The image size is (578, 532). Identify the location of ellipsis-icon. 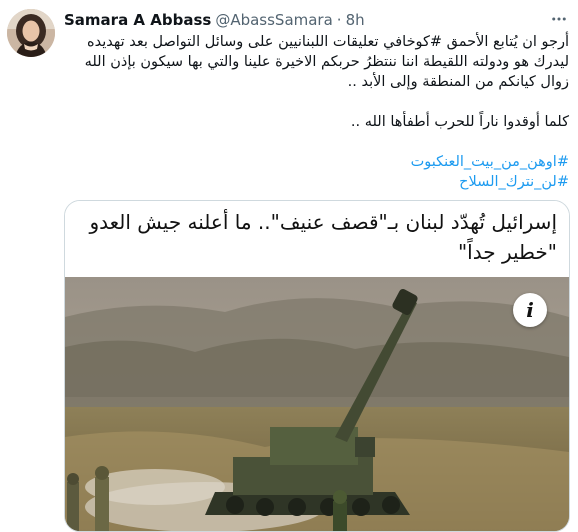
(559, 19).